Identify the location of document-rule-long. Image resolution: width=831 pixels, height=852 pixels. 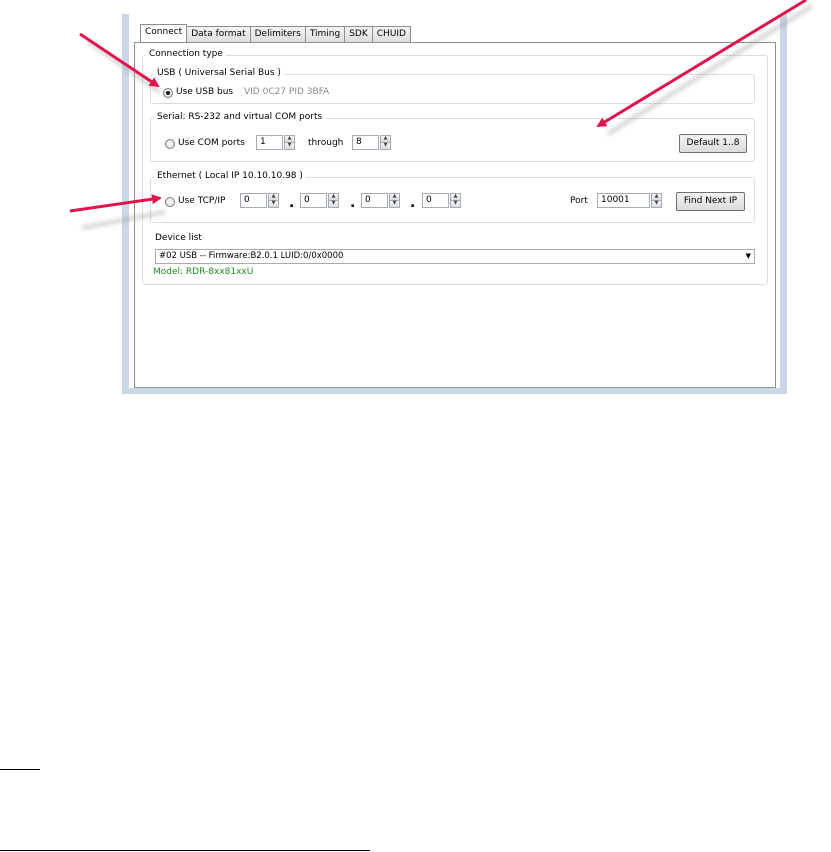
(185, 850).